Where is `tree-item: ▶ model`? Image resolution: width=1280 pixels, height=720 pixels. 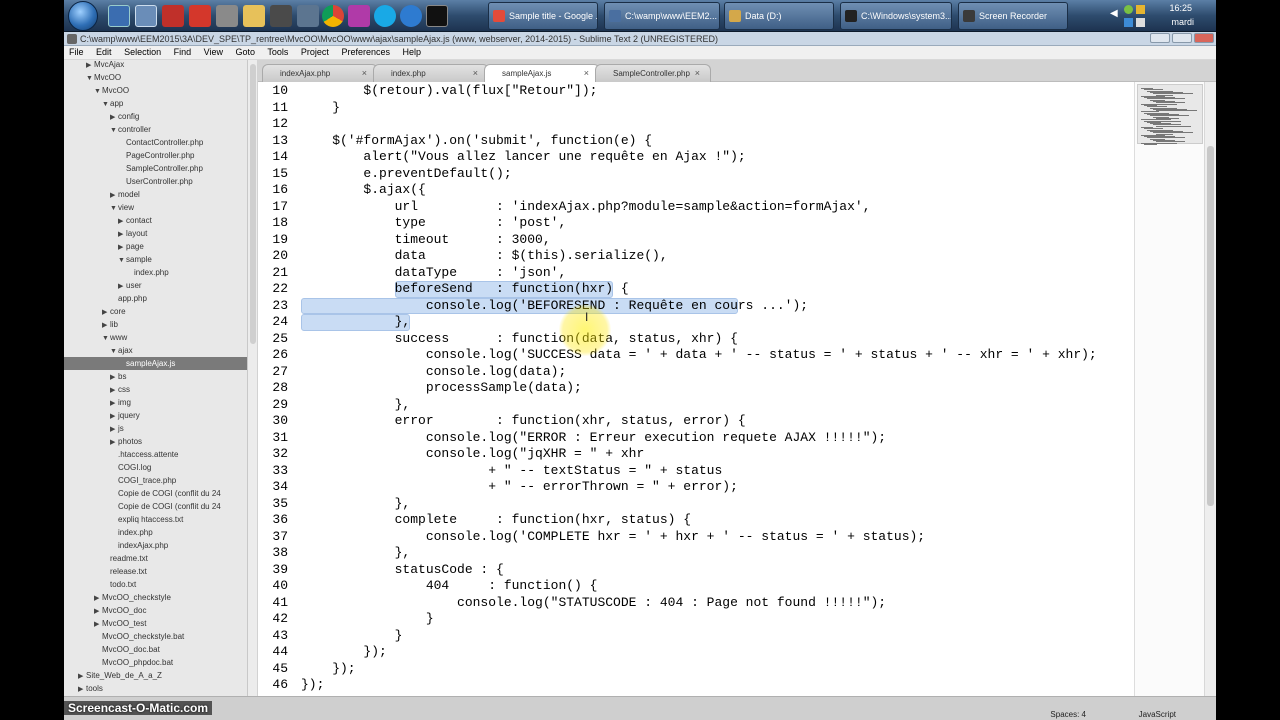 tree-item: ▶ model is located at coordinates (155, 194).